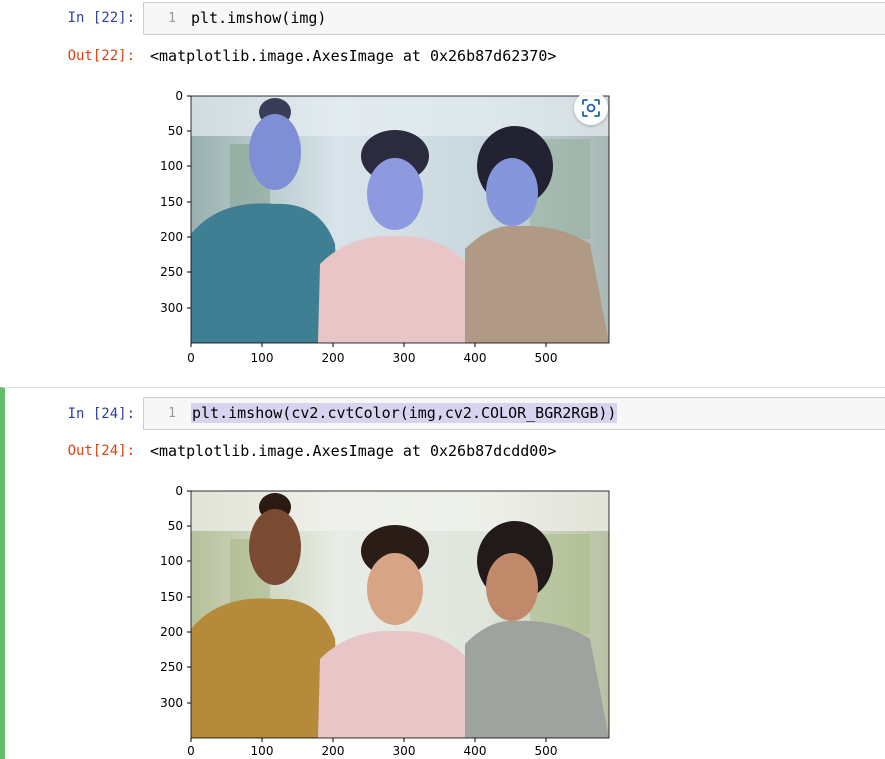 The image size is (885, 759). I want to click on output-prompt: Out[22]:, so click(101, 56).